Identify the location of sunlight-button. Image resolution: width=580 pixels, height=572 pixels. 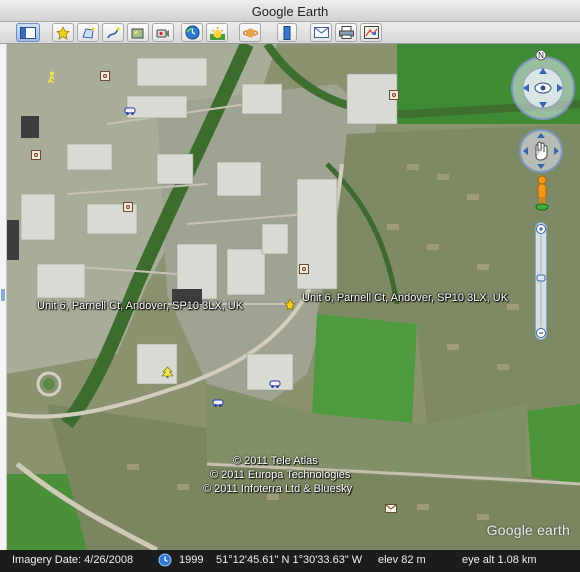
(217, 32).